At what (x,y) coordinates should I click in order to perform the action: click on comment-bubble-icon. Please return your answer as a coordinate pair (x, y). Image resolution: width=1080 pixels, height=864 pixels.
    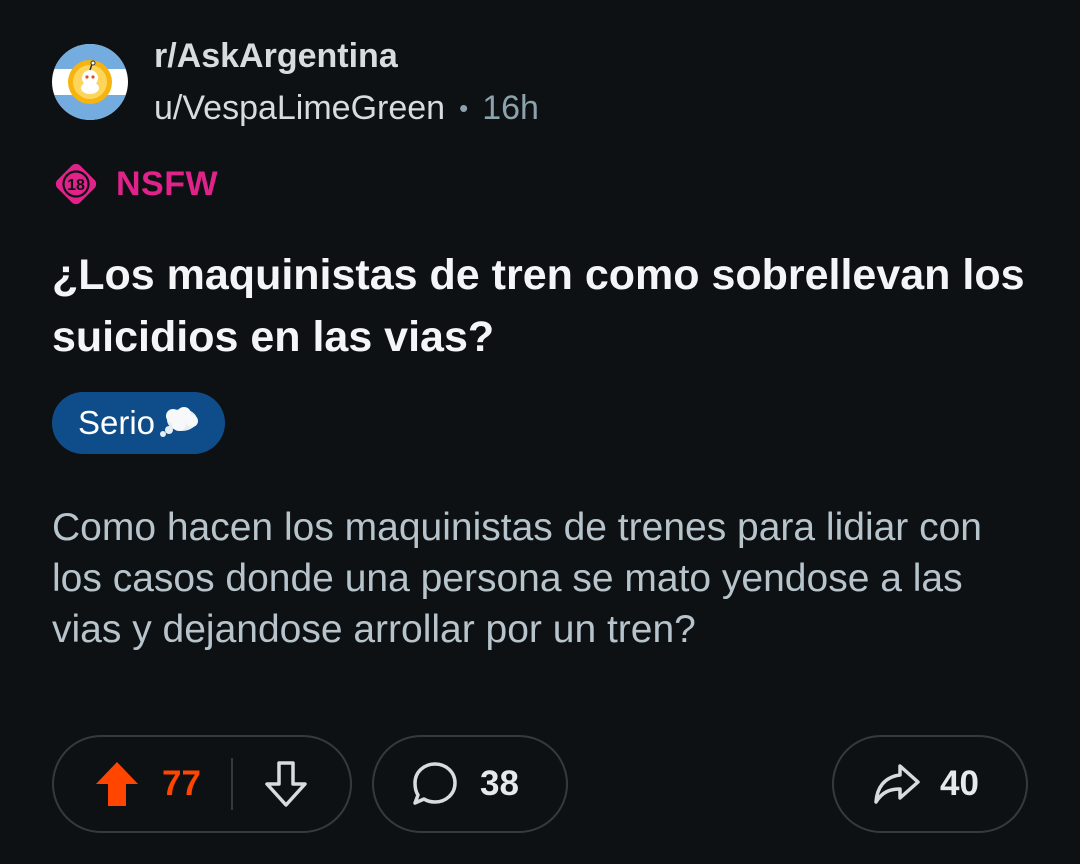
    Looking at the image, I should click on (435, 783).